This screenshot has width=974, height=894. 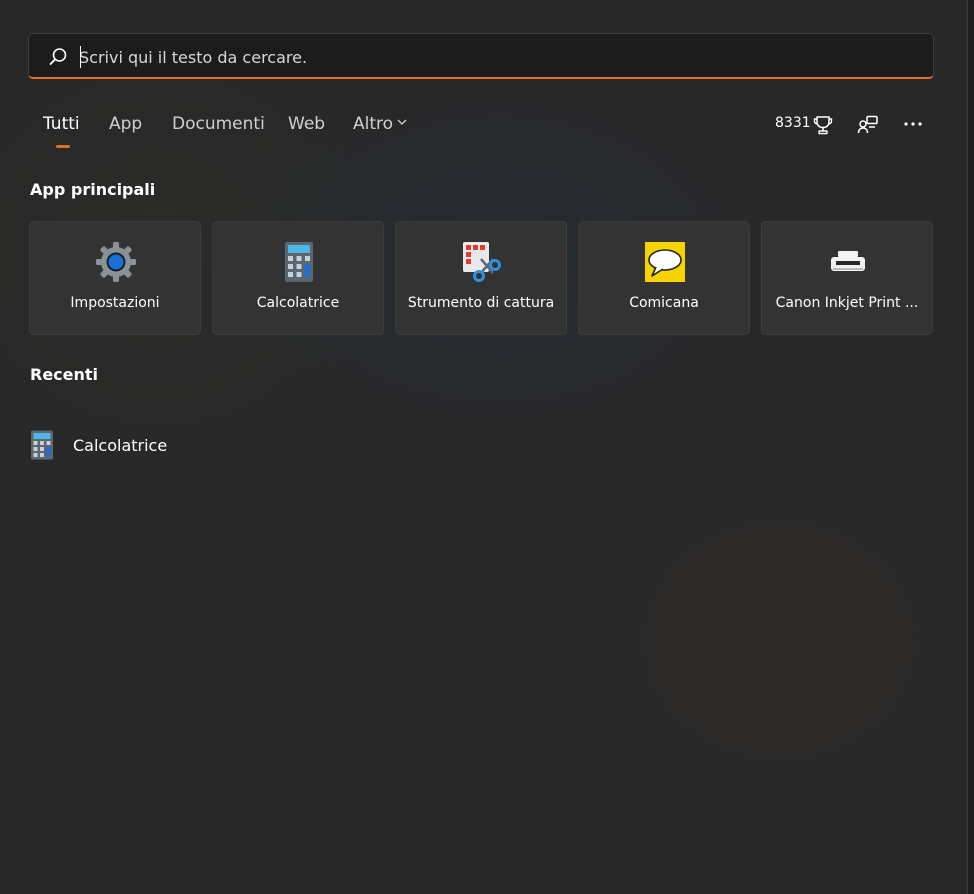 I want to click on printer-icon, so click(x=848, y=261).